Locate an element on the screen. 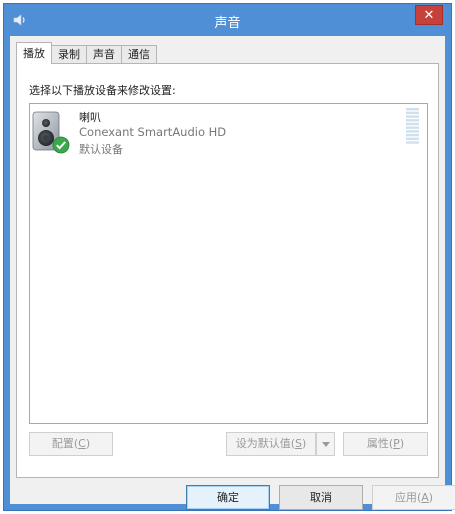 The image size is (455, 514). tab-communications: 通信 is located at coordinates (139, 54).